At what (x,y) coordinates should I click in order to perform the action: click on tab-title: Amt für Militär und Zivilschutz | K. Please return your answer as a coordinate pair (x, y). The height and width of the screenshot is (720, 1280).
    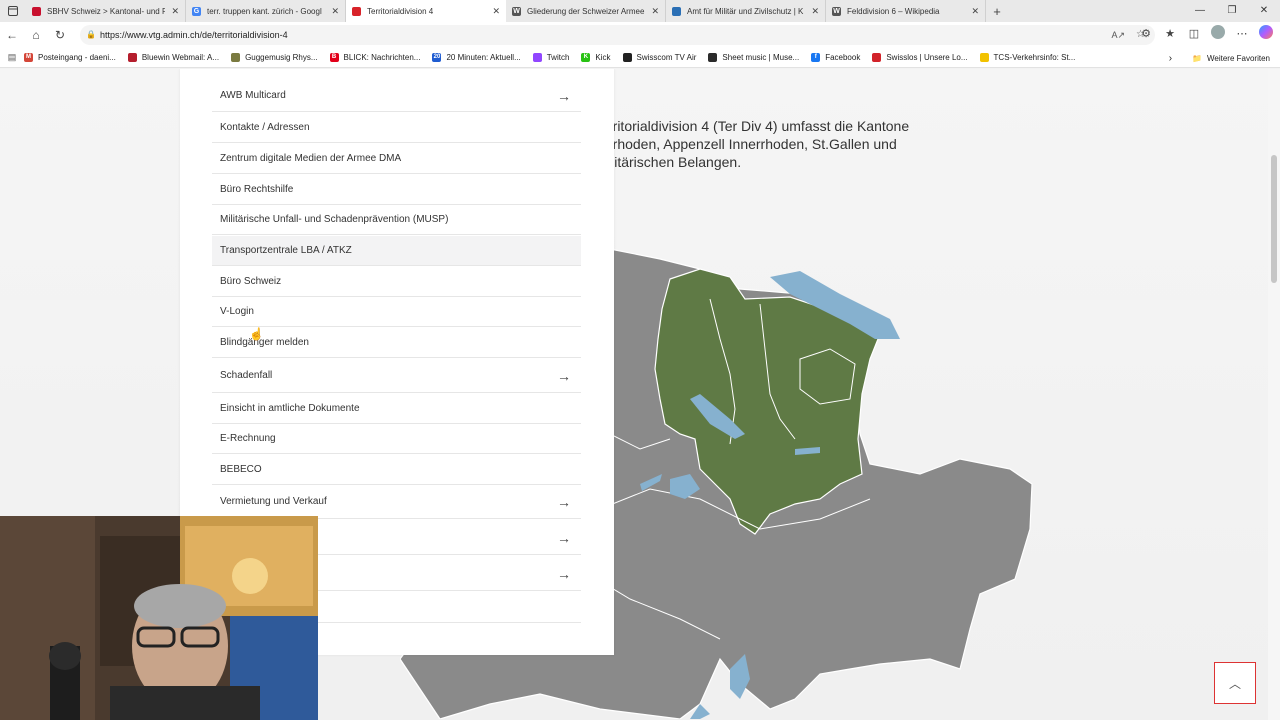
    Looking at the image, I should click on (745, 11).